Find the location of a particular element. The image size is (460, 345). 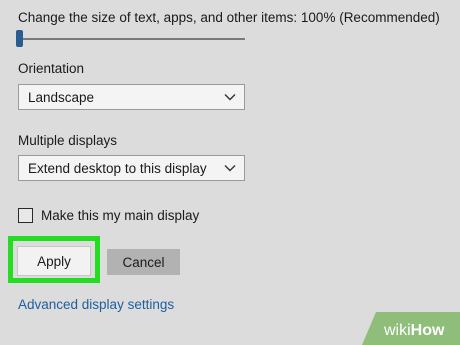

multiple-displays-value: Extend desktop to this display is located at coordinates (117, 168).